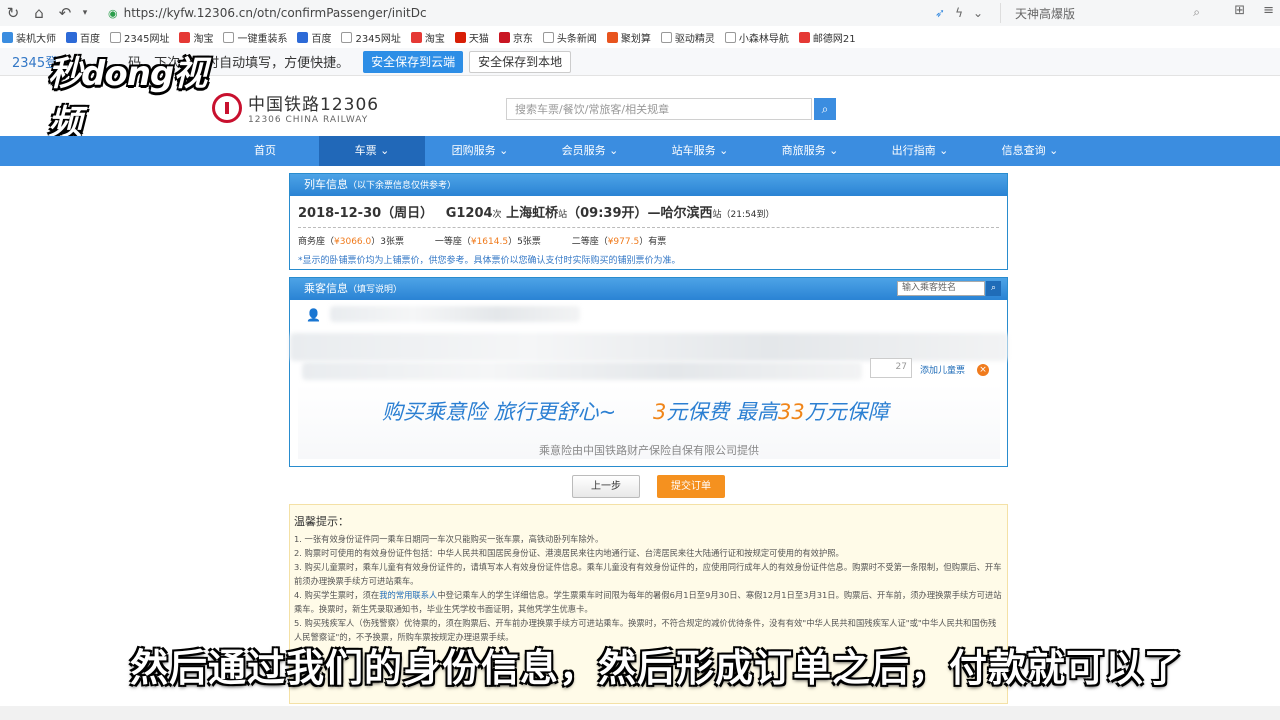  What do you see at coordinates (308, 120) in the screenshot?
I see `logo-subtitle: 12306 CHINA RAILWAY` at bounding box center [308, 120].